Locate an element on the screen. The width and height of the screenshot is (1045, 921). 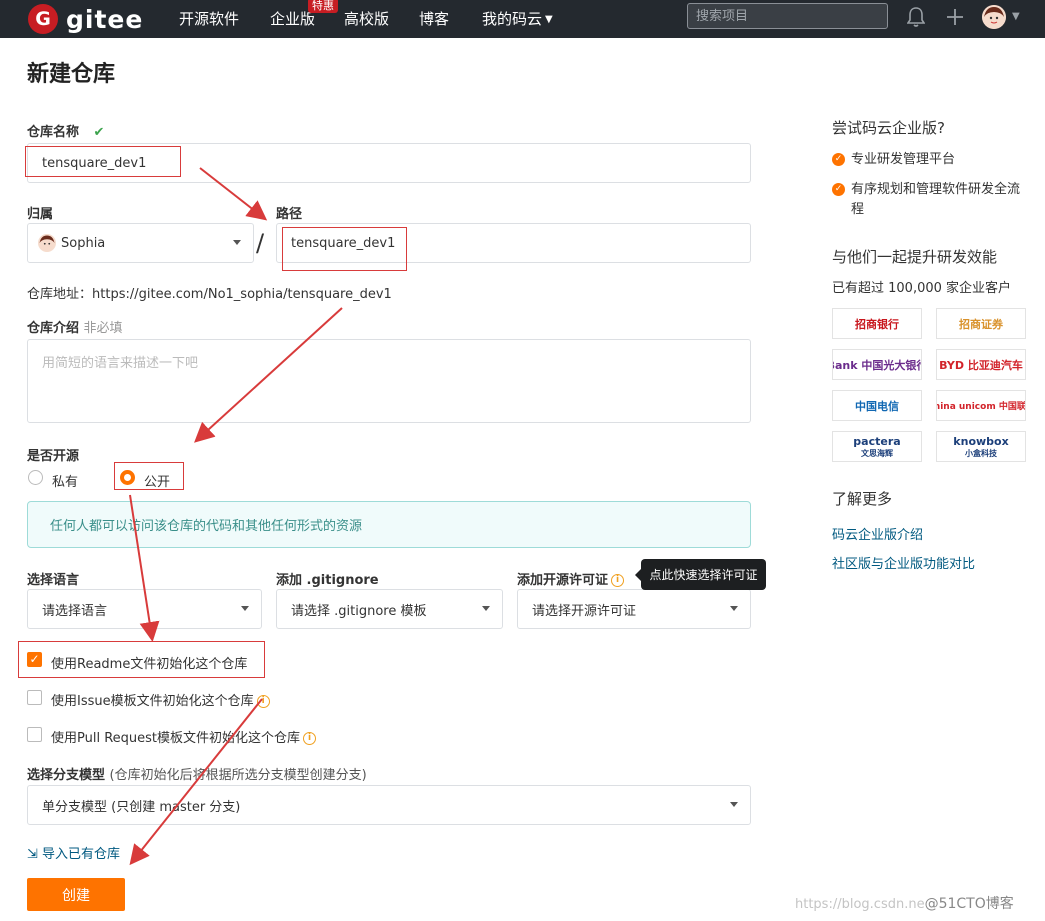
nav-university: 高校版 is located at coordinates (366, 18).